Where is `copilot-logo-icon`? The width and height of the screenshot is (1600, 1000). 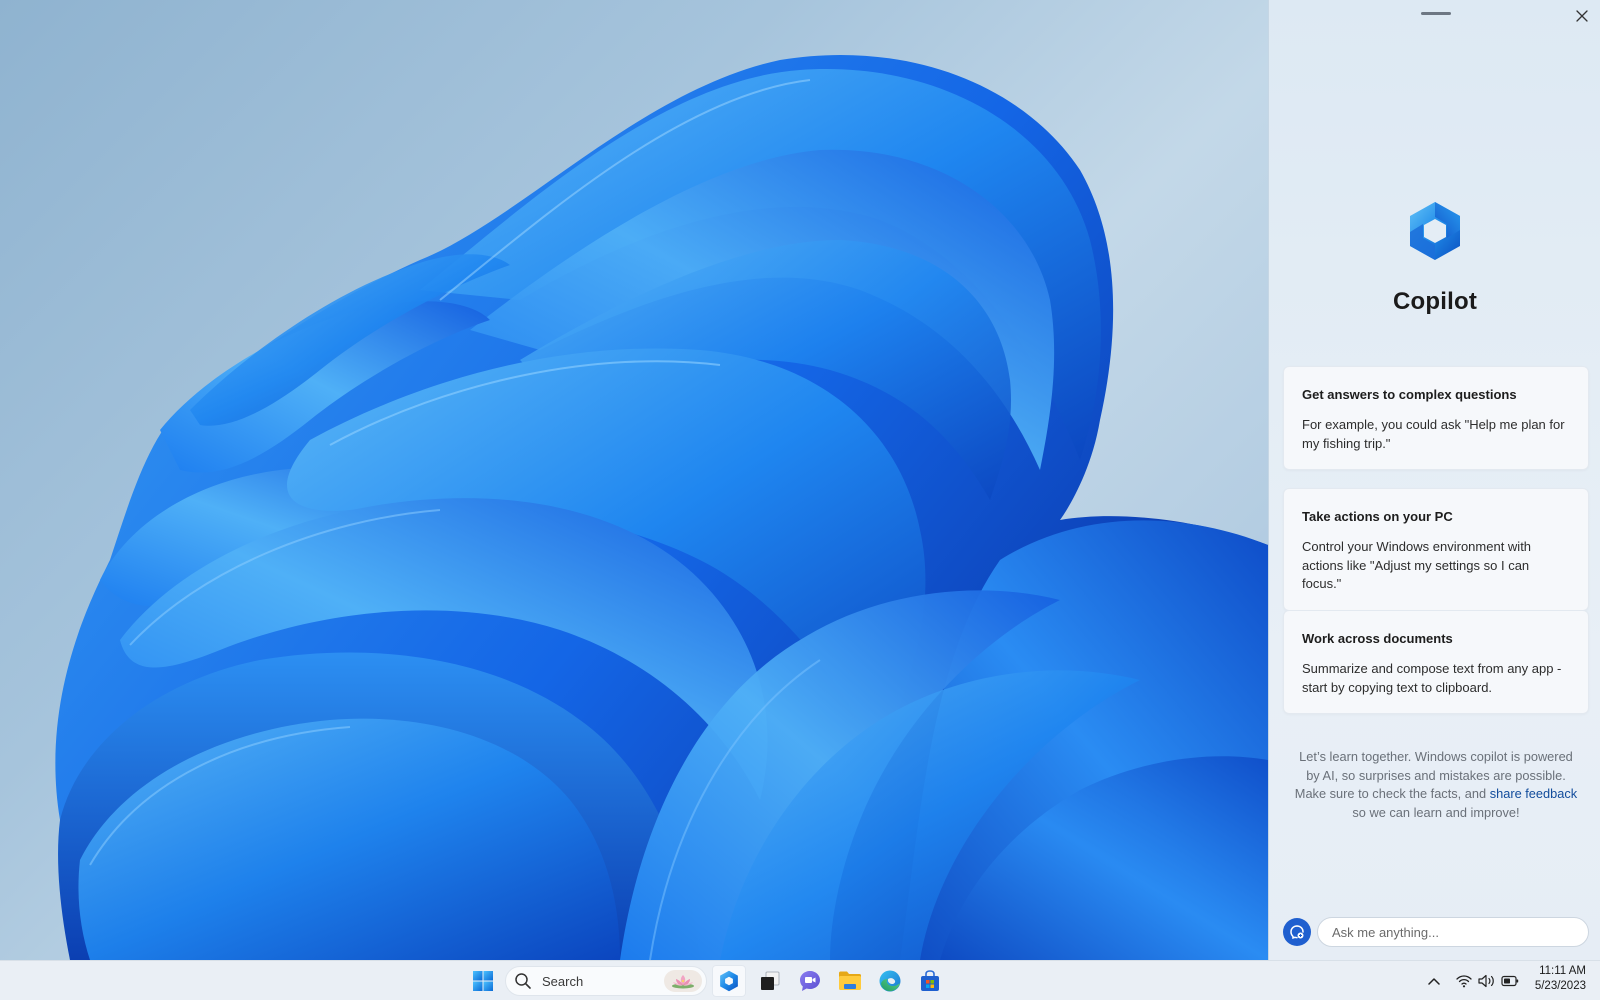 copilot-logo-icon is located at coordinates (1435, 231).